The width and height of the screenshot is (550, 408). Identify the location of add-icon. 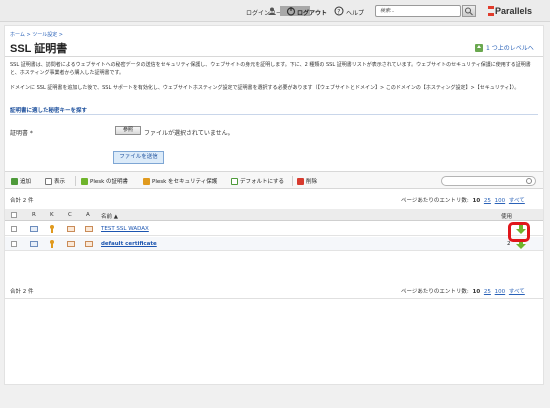
(14, 181).